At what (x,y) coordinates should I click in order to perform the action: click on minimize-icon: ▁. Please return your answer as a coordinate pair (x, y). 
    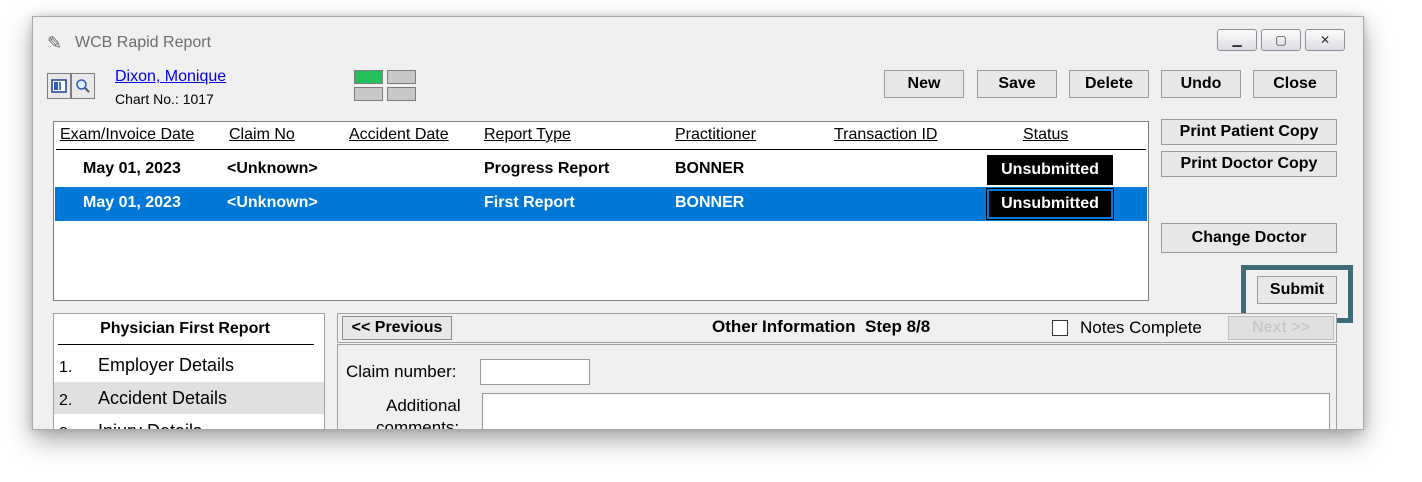
    Looking at the image, I should click on (1237, 40).